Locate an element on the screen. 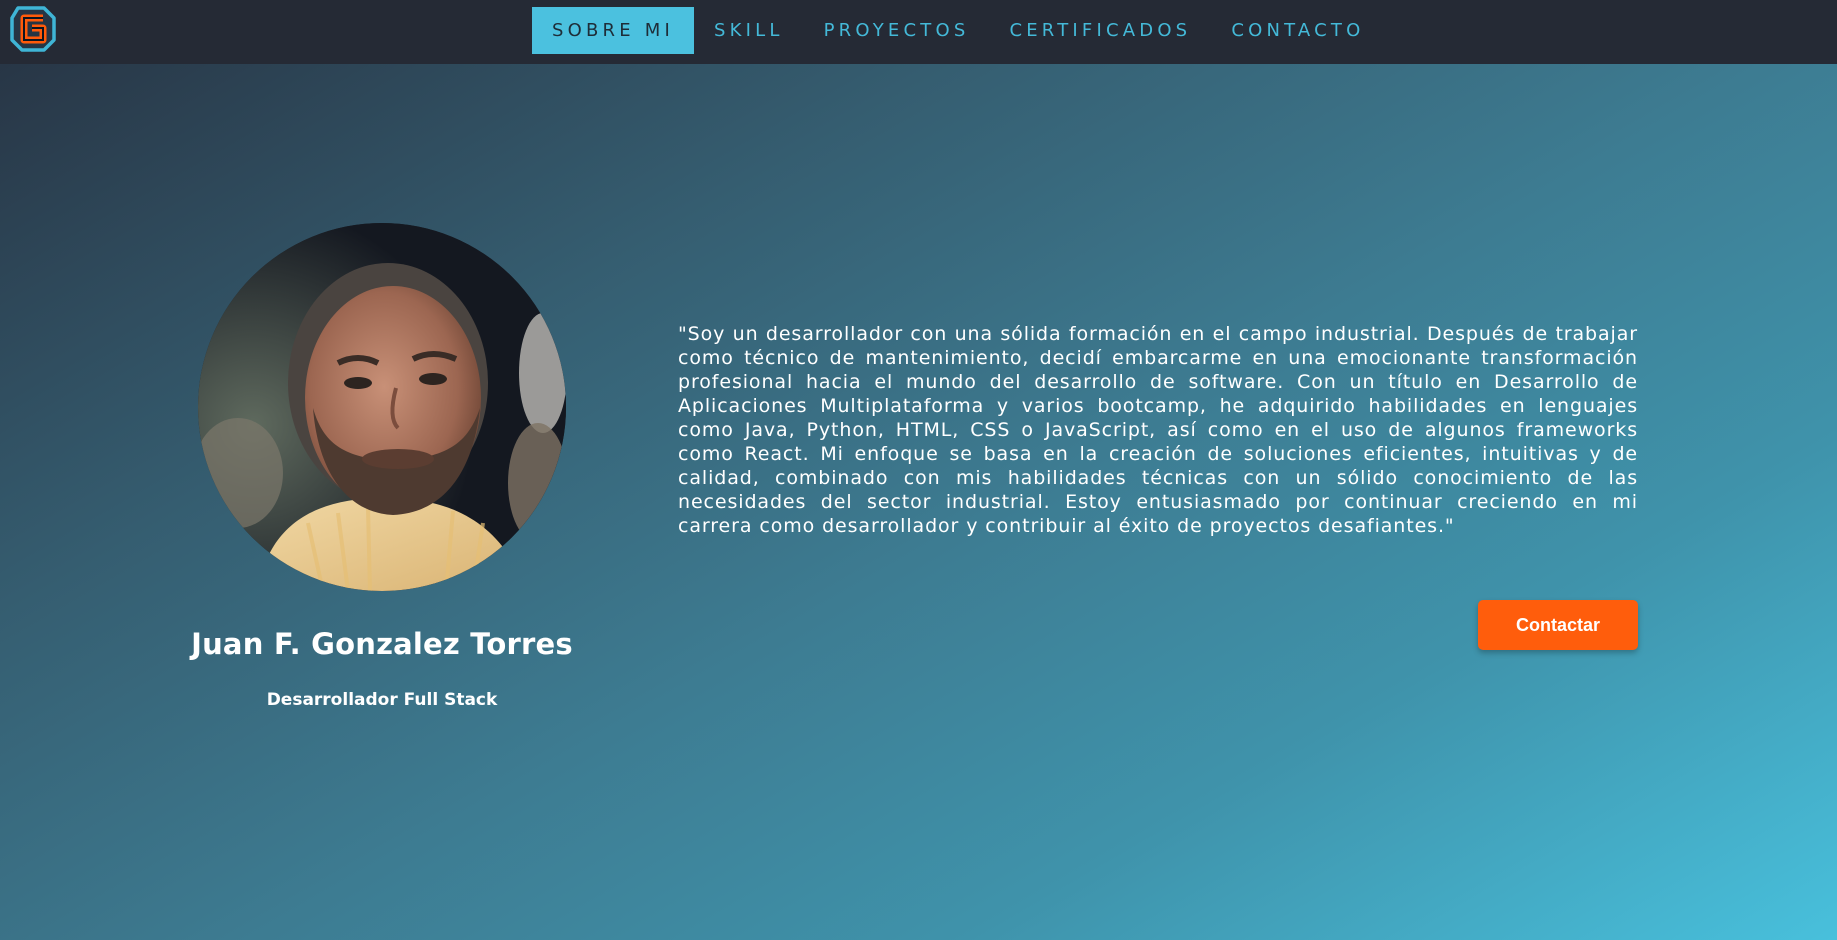 Image resolution: width=1837 pixels, height=940 pixels. contactar-button: Contactar is located at coordinates (1558, 625).